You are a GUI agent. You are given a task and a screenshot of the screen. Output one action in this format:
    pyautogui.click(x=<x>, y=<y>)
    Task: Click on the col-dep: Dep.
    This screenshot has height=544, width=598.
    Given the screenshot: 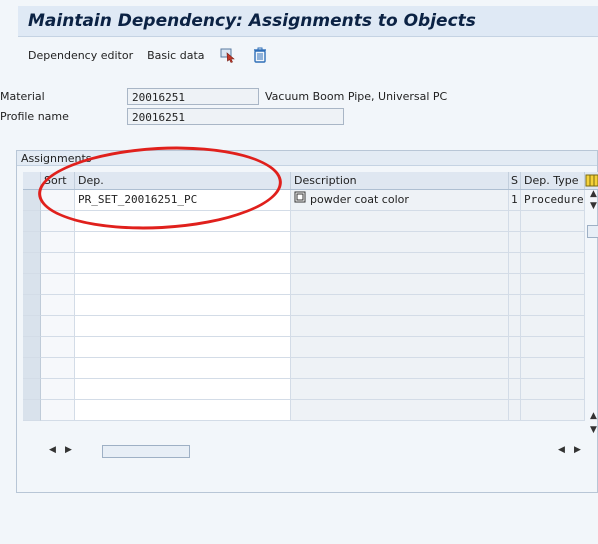 What is the action you would take?
    pyautogui.click(x=183, y=180)
    